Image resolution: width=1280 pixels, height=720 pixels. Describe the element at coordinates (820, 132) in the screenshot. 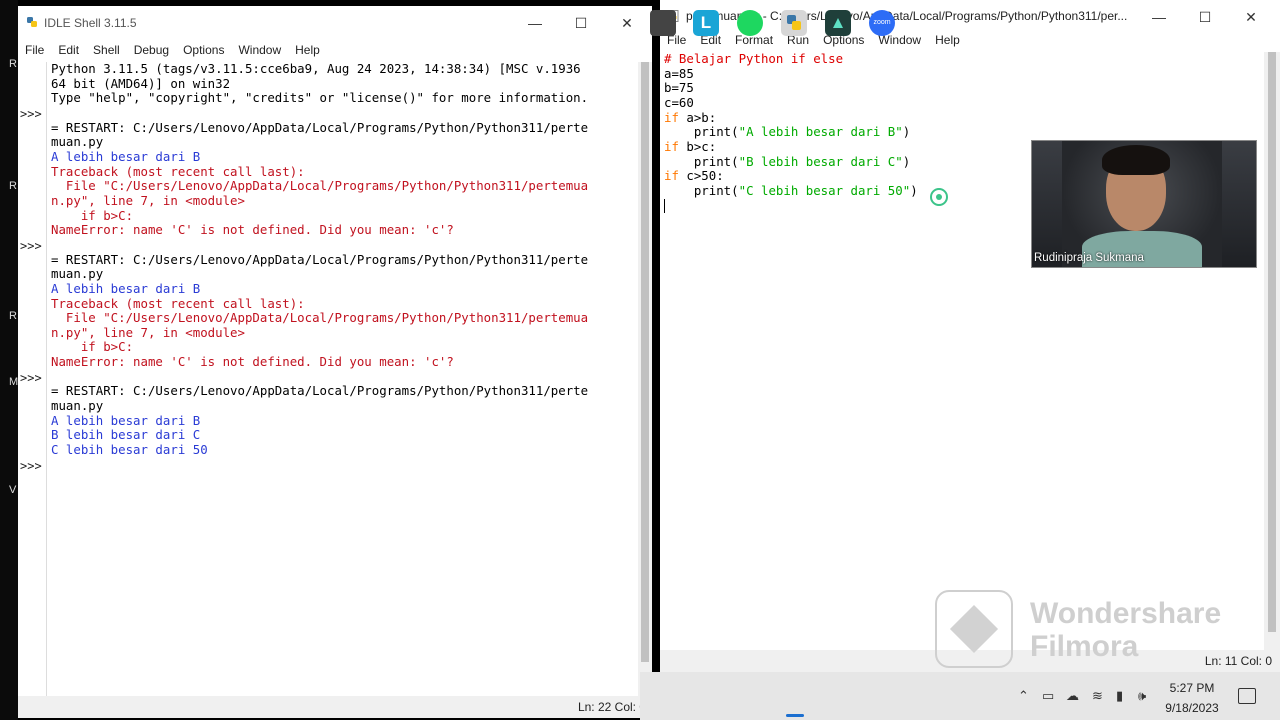

I see `code-token: "A lebih besar dari B"` at that location.